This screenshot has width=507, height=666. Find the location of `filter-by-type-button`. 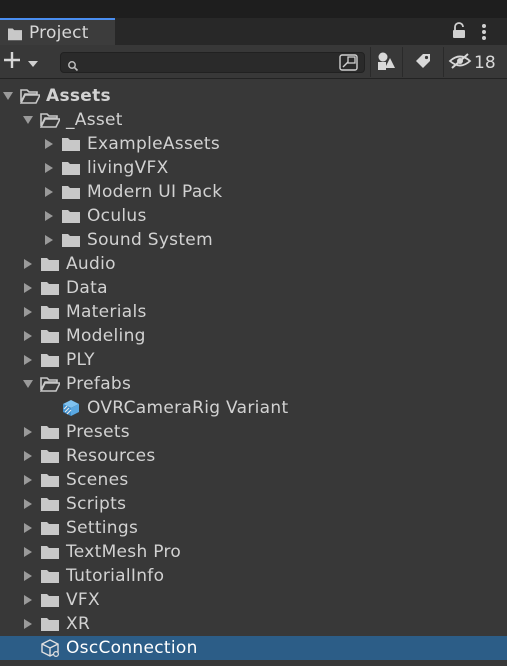

filter-by-type-button is located at coordinates (386, 63).